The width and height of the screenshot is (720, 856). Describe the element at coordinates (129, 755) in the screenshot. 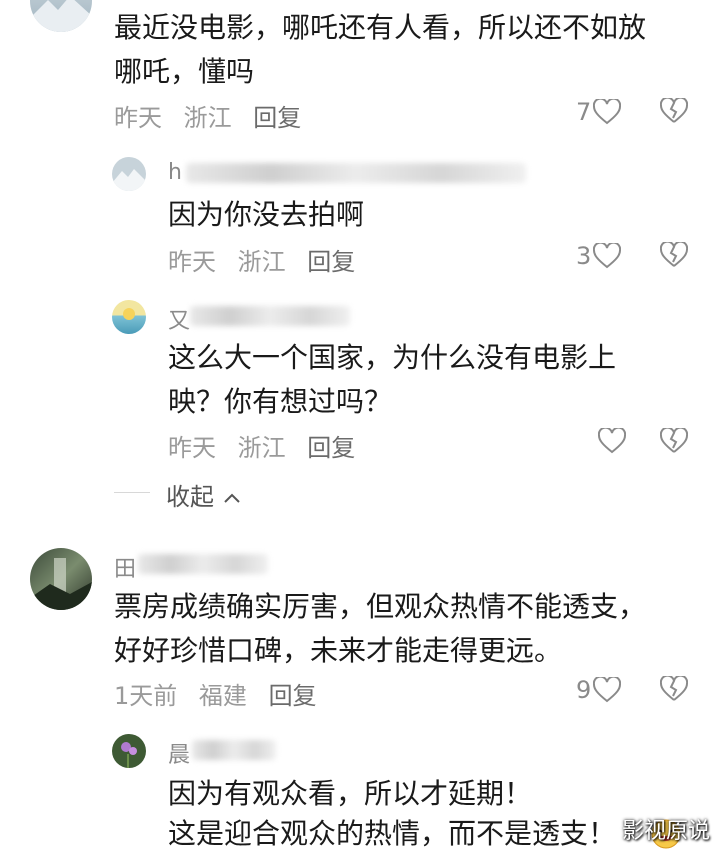

I see `flower-avatar-icon` at that location.